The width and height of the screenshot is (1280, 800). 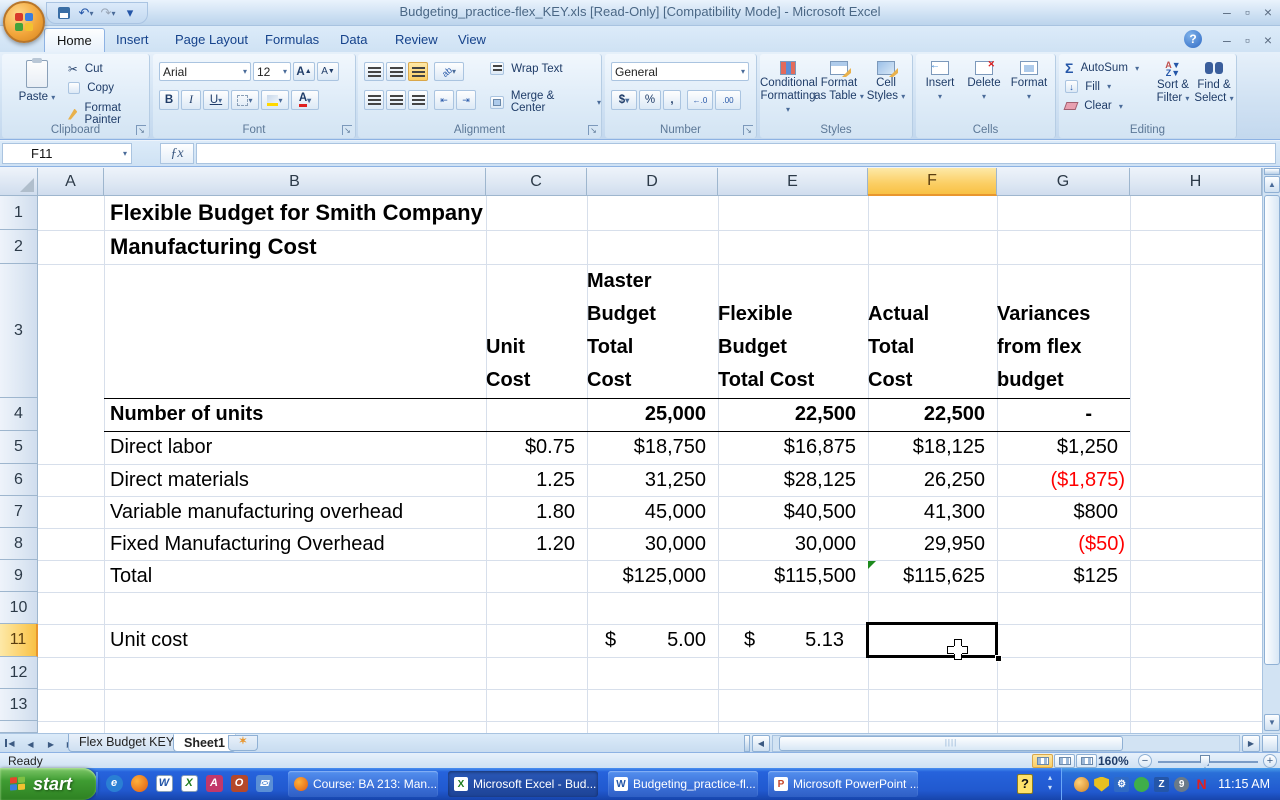 What do you see at coordinates (1088, 86) in the screenshot?
I see `fill-button: ↓ Fill ▾` at bounding box center [1088, 86].